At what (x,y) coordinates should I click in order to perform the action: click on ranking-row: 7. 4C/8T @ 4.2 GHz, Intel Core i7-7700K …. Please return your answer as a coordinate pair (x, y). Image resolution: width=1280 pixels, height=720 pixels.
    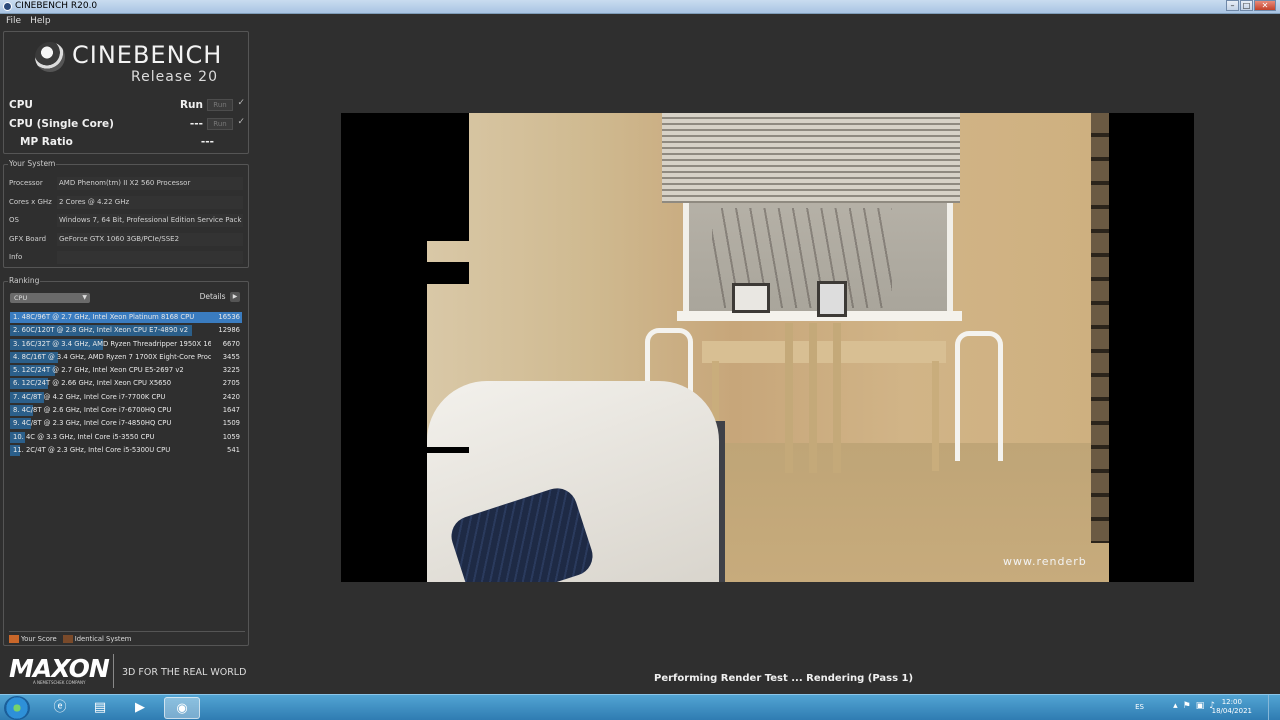
    Looking at the image, I should click on (126, 397).